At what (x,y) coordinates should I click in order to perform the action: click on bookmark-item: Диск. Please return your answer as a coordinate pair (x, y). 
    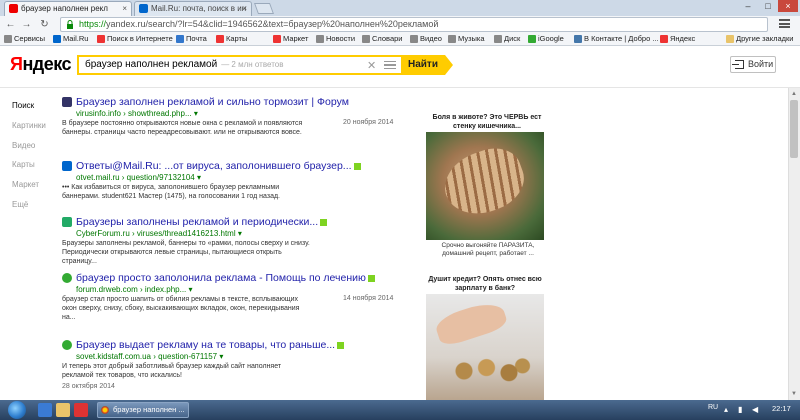
    Looking at the image, I should click on (507, 39).